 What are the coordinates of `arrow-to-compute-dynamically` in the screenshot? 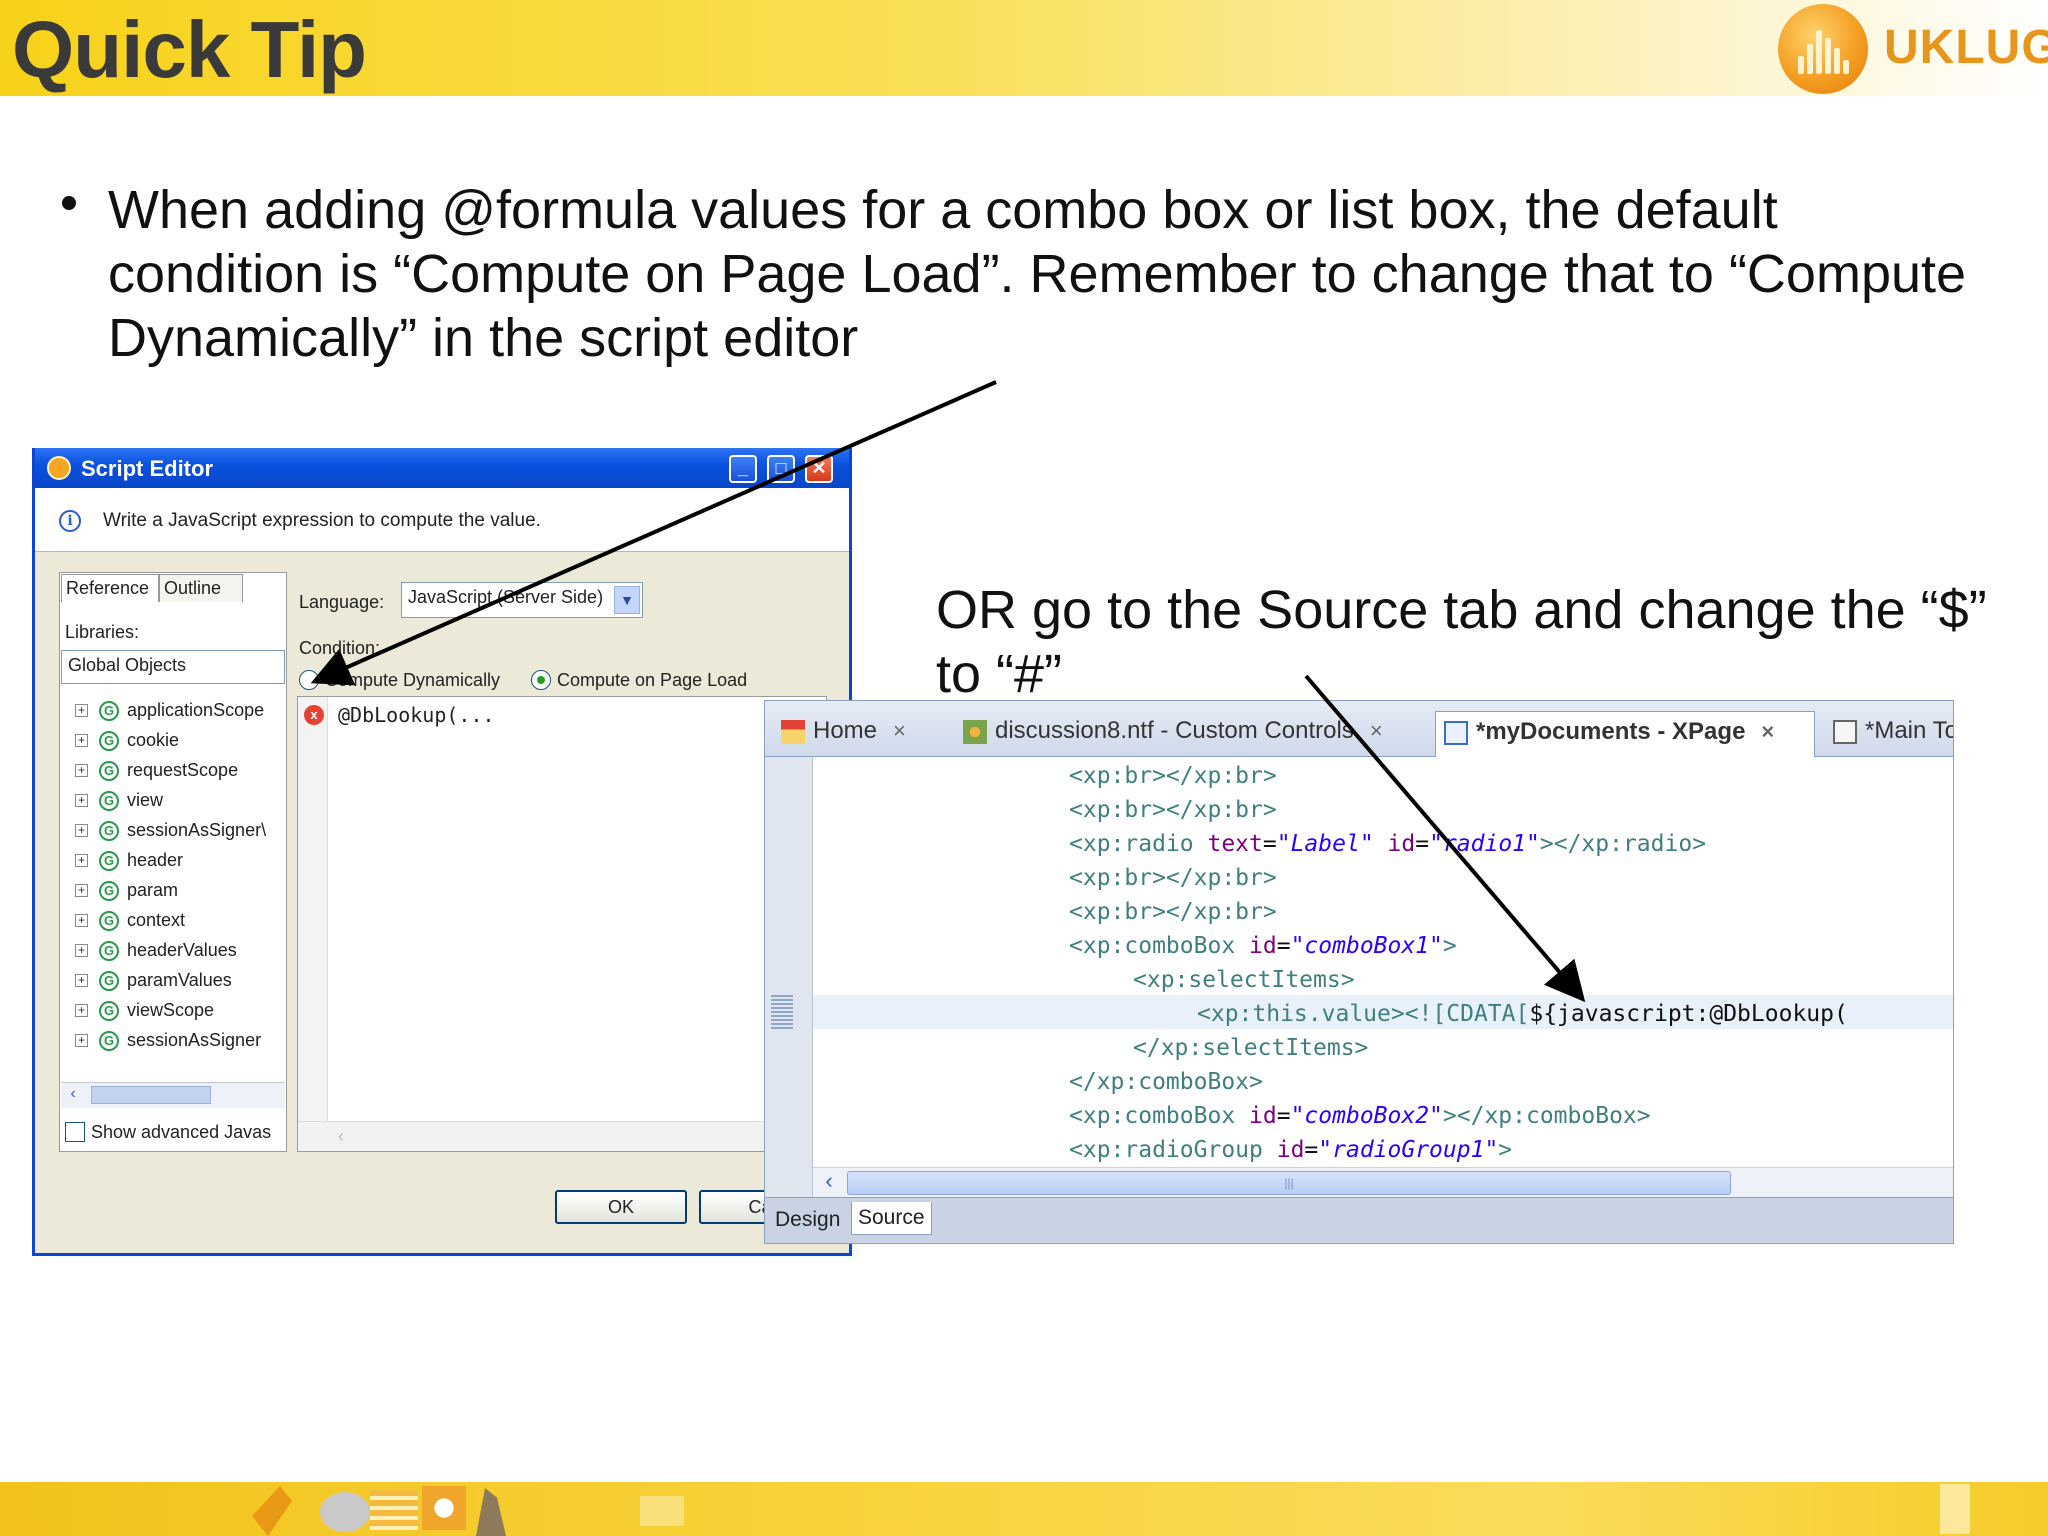 It's located at (653, 533).